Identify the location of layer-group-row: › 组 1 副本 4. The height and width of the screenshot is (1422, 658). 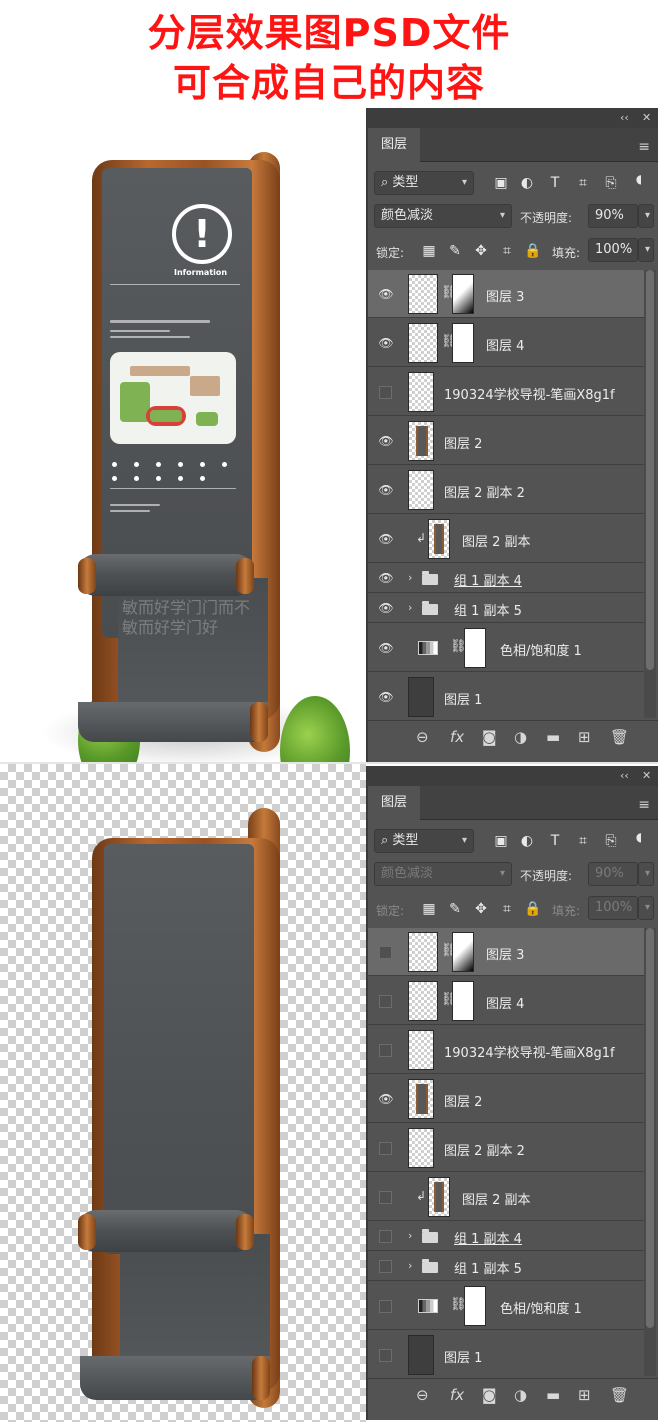
(506, 1236).